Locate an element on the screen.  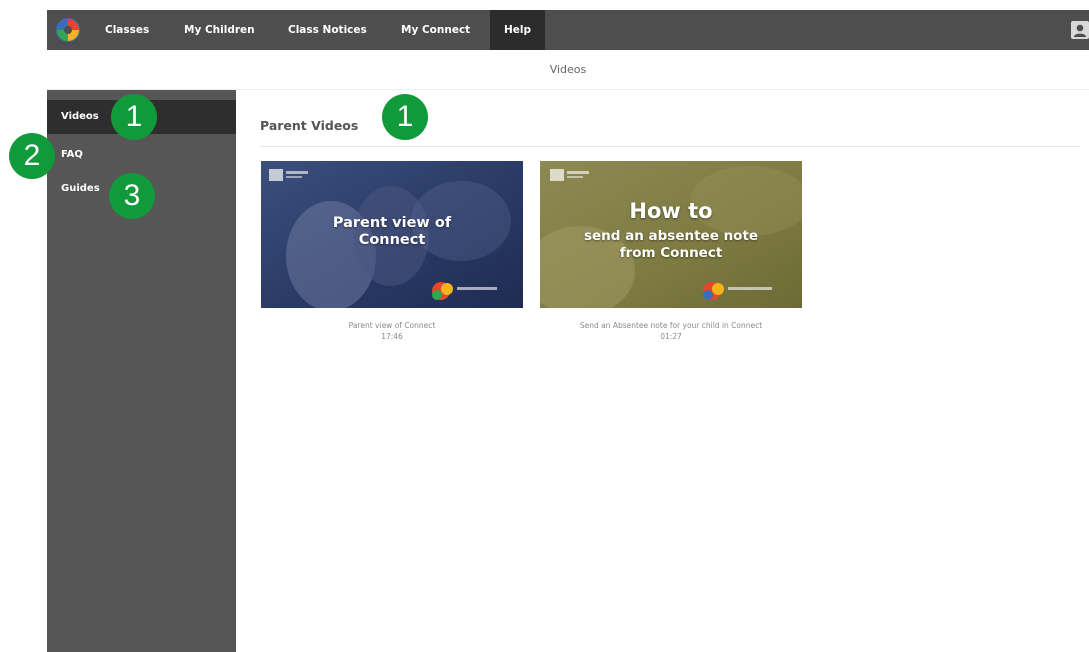
callout-badge: 3 is located at coordinates (132, 196).